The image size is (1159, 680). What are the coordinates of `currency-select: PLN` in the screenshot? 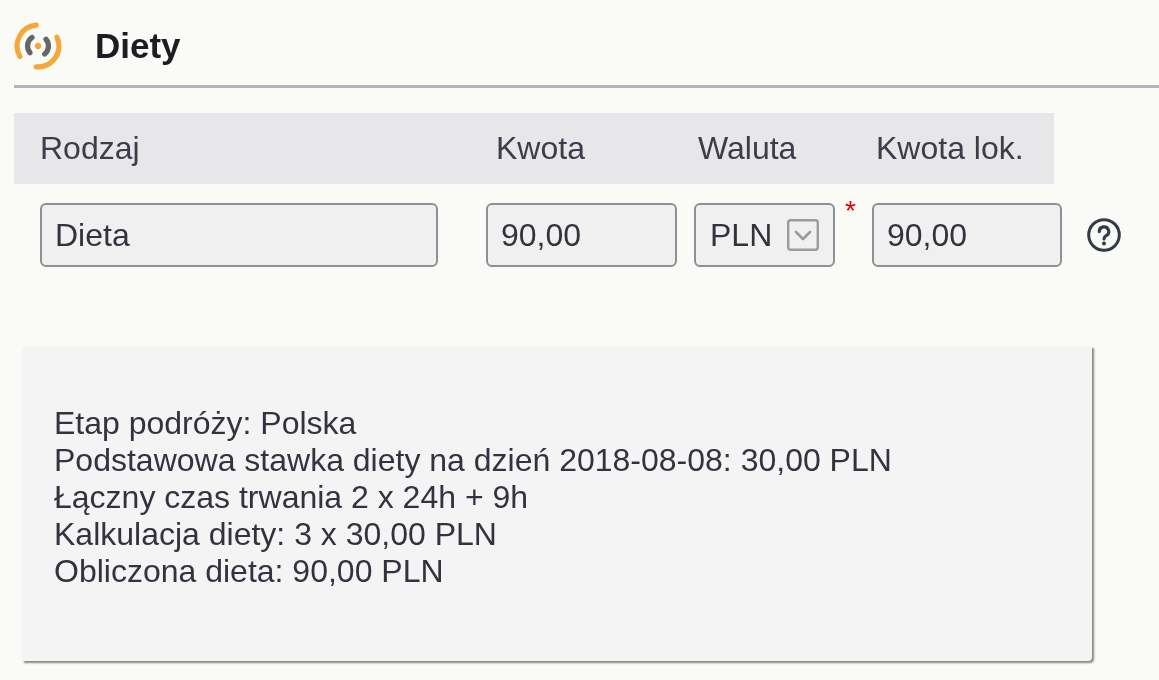 It's located at (764, 235).